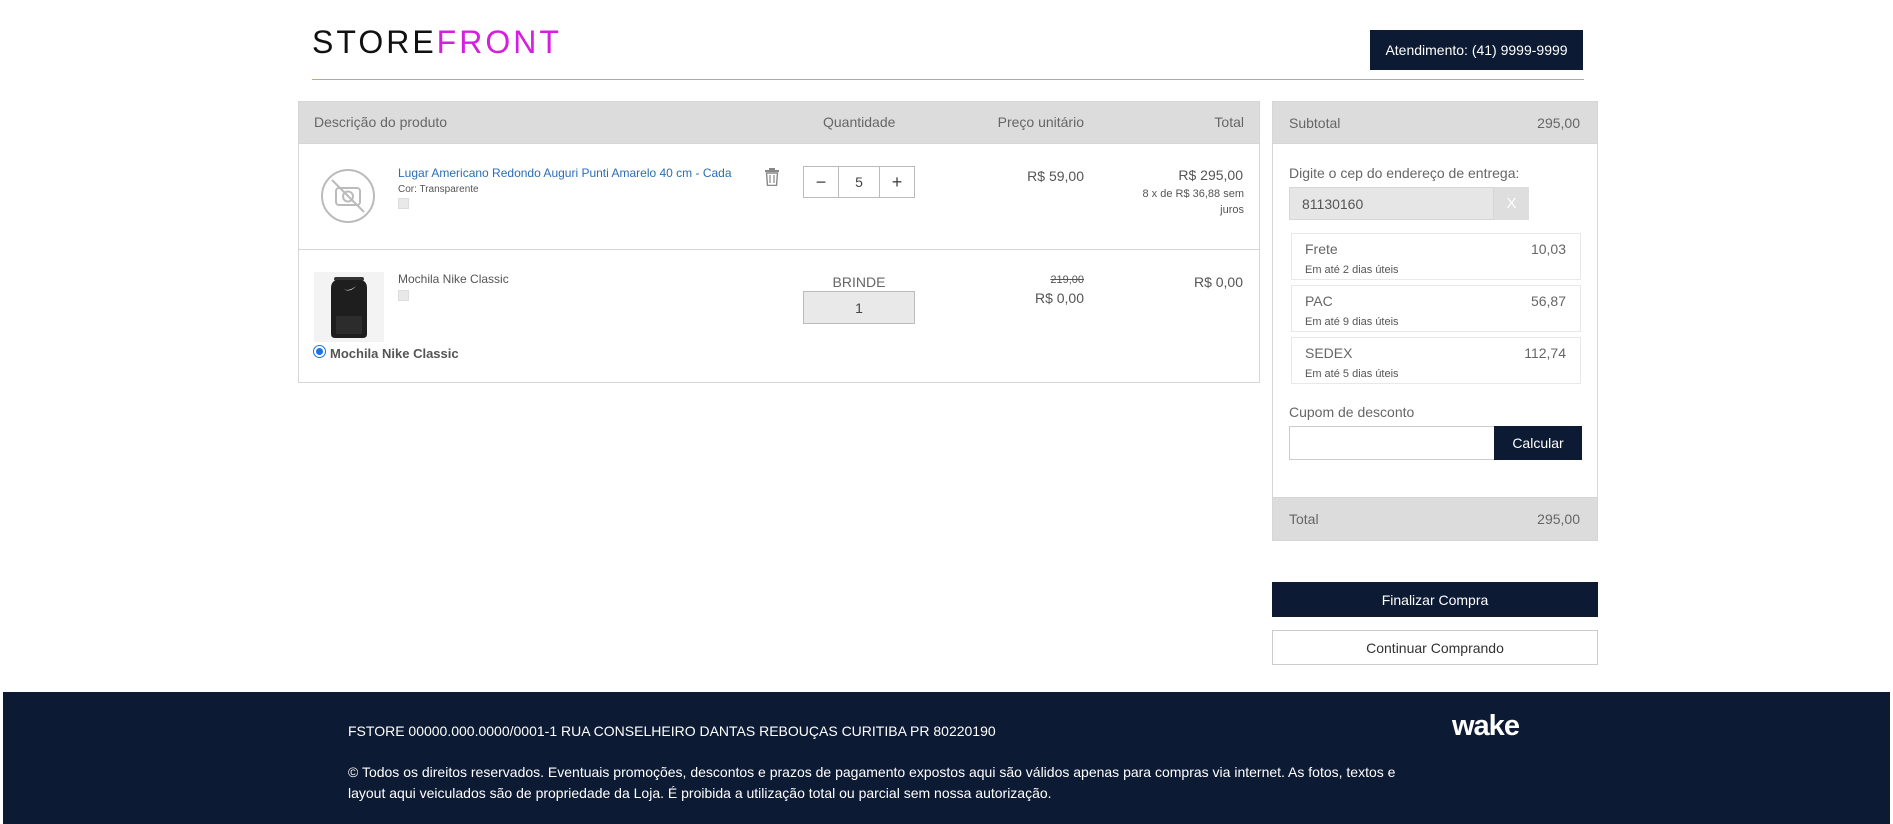 The width and height of the screenshot is (1893, 824). What do you see at coordinates (1538, 443) in the screenshot?
I see `calculate-button: Calcular` at bounding box center [1538, 443].